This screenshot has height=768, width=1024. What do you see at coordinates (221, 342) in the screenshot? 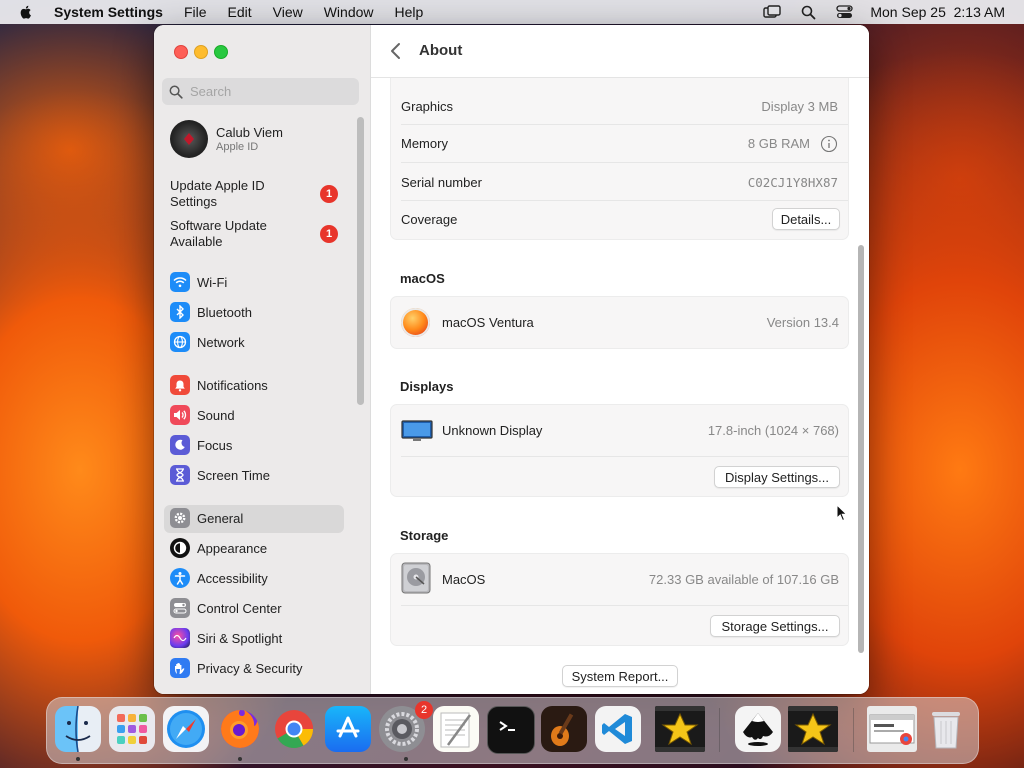
I see `sidebar-item-label: Network` at bounding box center [221, 342].